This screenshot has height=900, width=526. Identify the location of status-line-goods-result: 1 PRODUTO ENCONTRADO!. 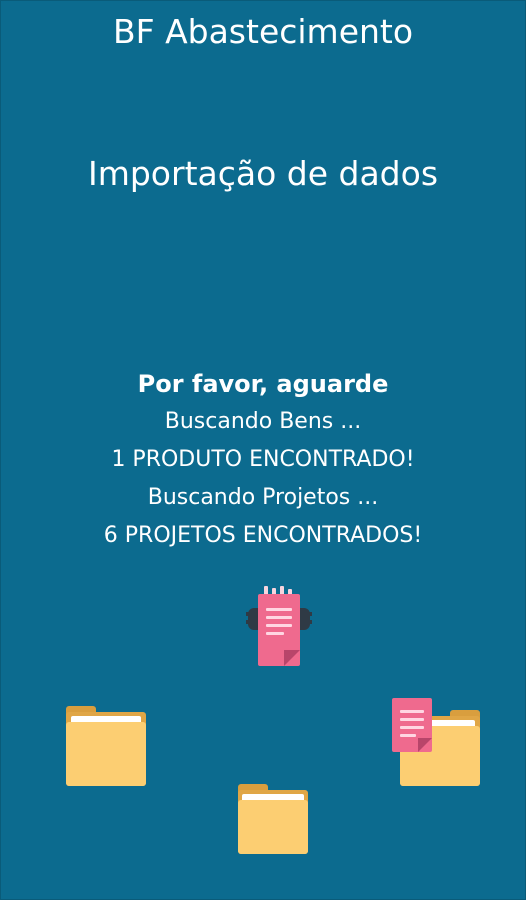
(263, 459).